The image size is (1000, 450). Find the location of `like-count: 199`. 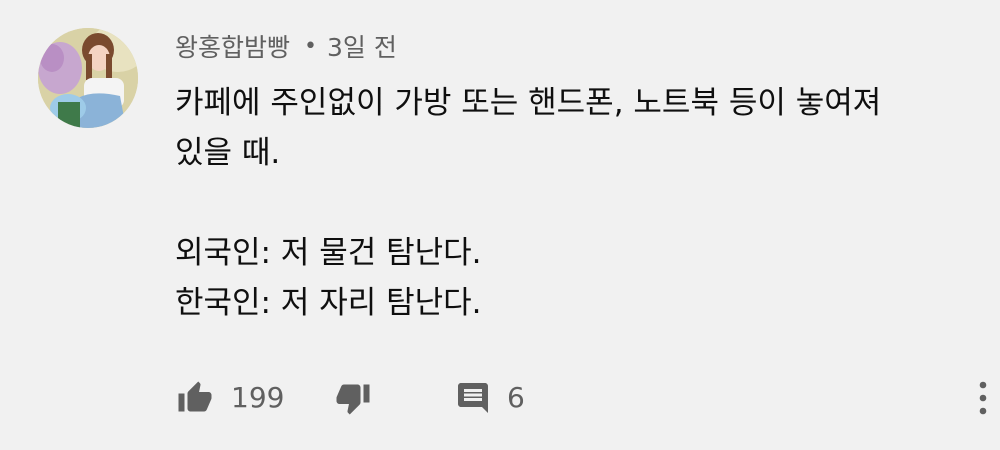

like-count: 199 is located at coordinates (258, 397).